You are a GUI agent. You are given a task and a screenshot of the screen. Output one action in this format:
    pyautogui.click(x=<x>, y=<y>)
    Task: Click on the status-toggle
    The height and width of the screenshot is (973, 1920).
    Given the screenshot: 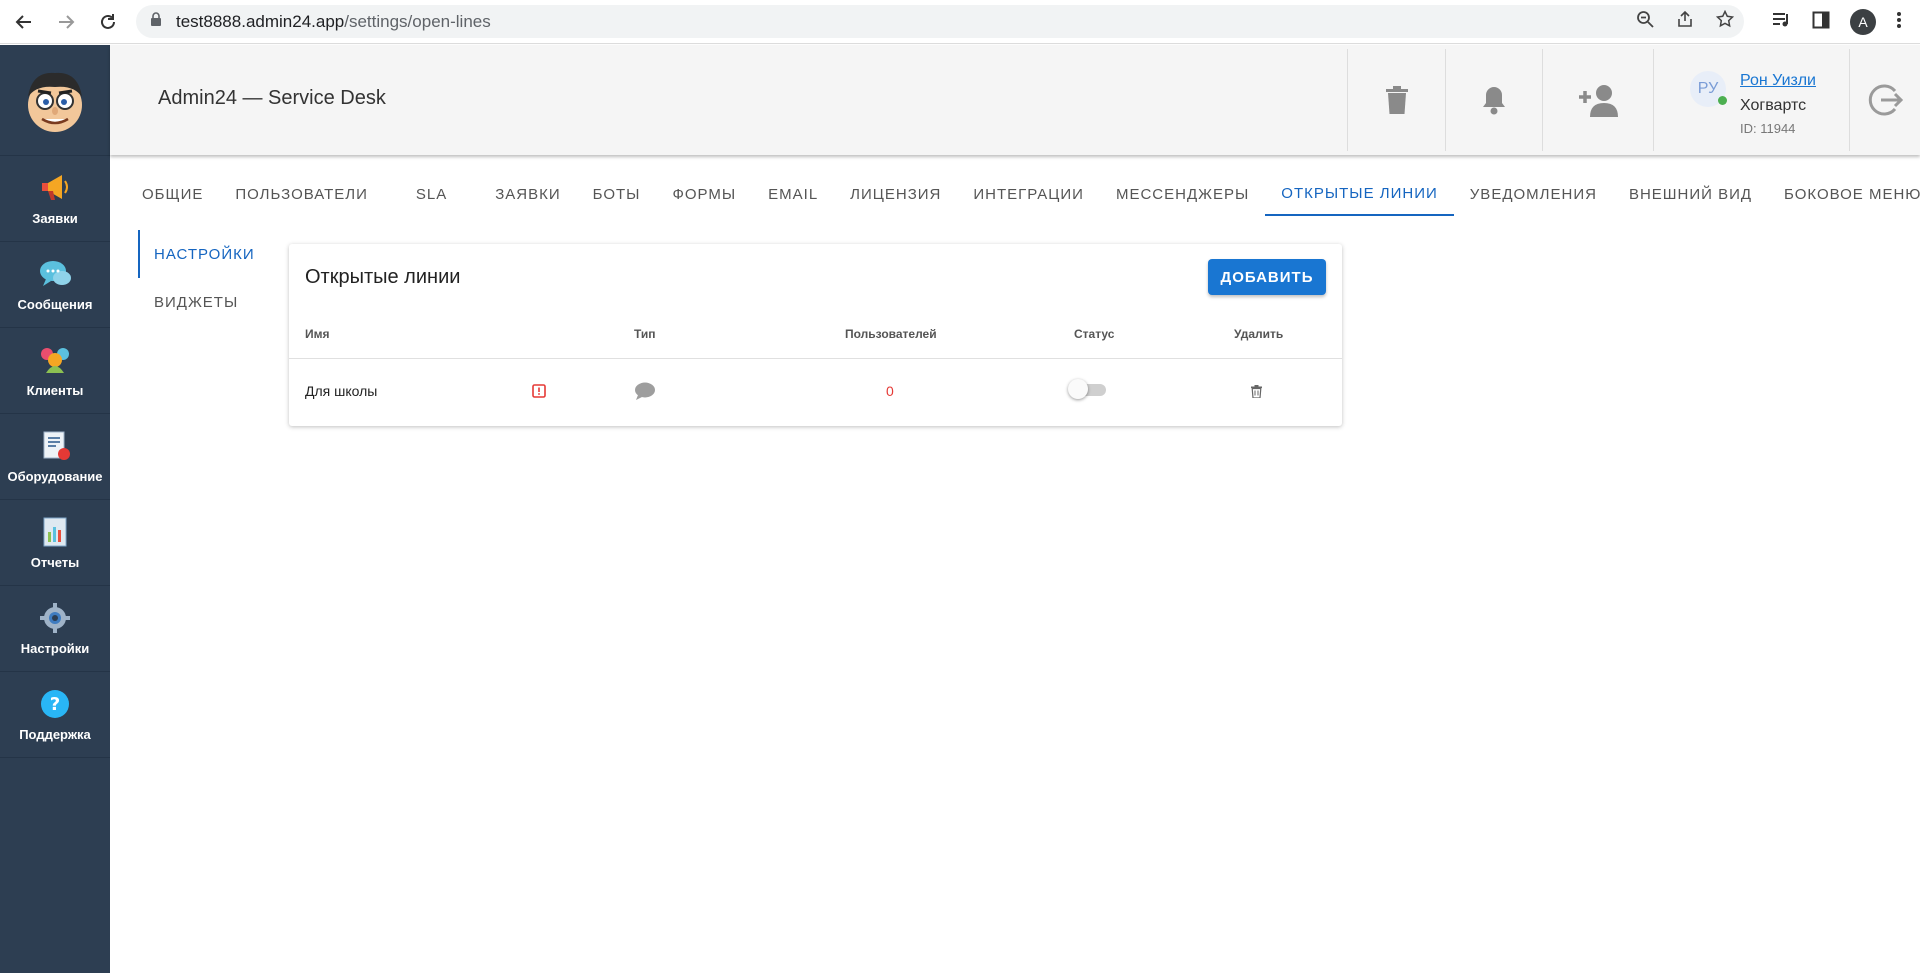 What is the action you would take?
    pyautogui.click(x=1087, y=389)
    